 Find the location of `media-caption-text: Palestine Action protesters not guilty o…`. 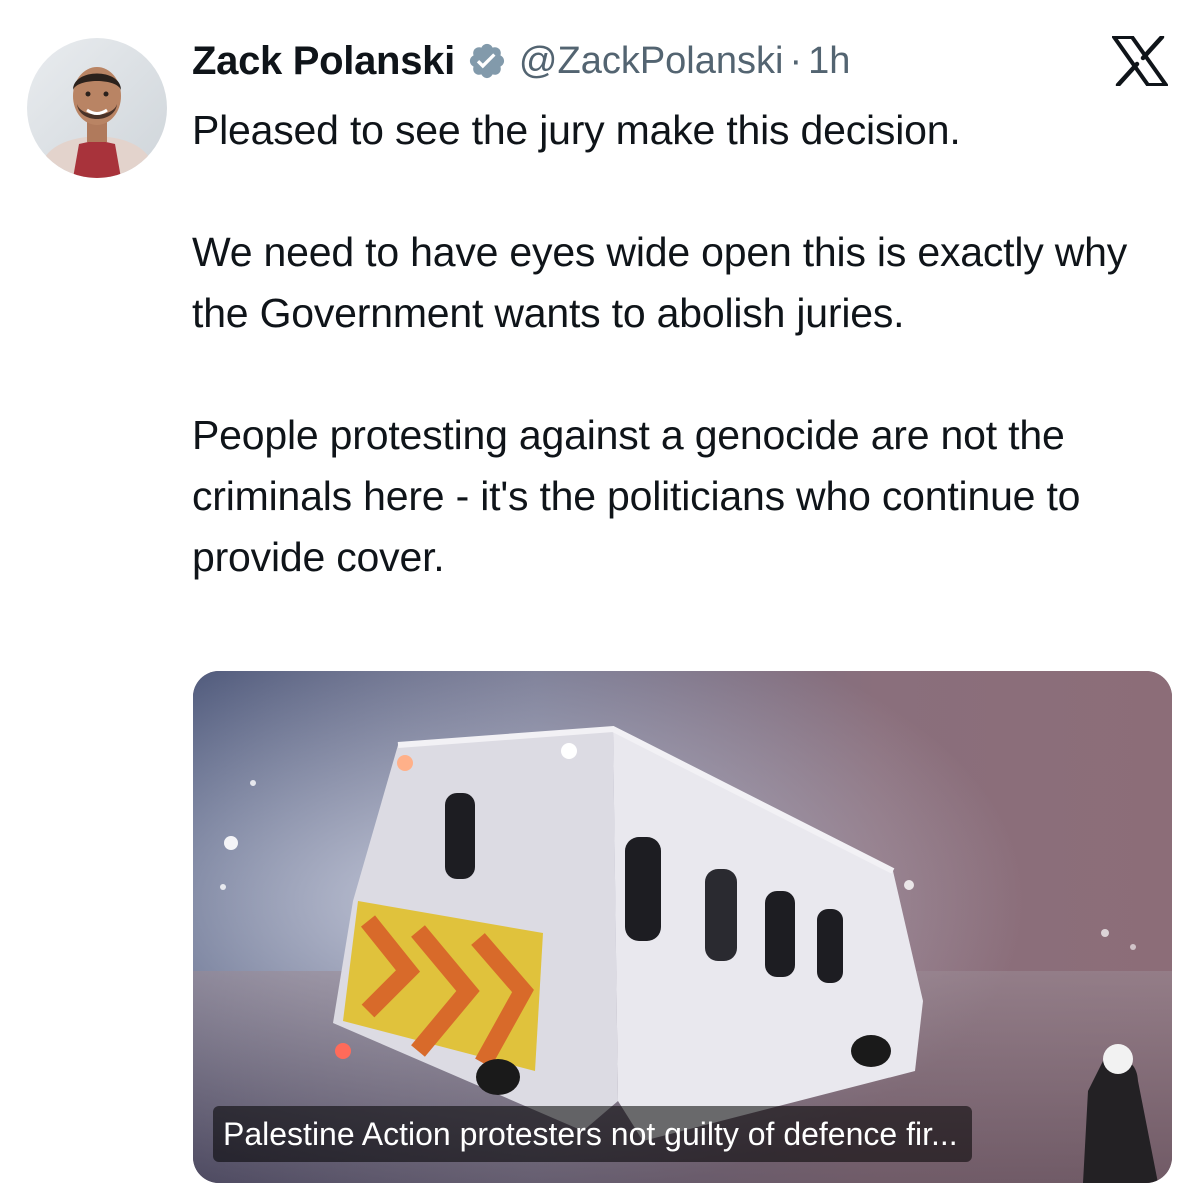

media-caption-text: Palestine Action protesters not guilty o… is located at coordinates (590, 1133).